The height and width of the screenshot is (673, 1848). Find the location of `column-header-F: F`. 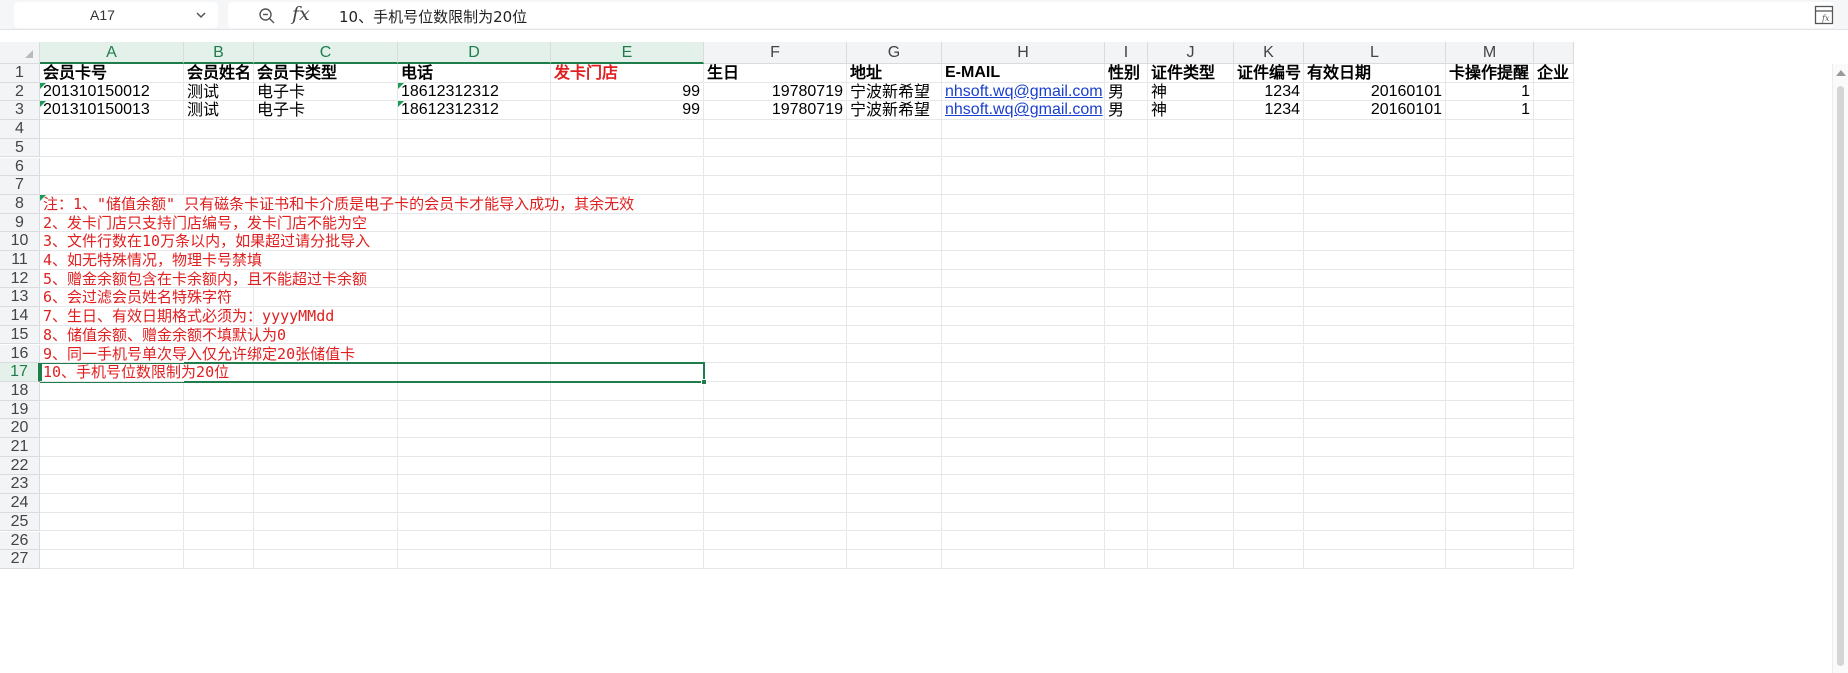

column-header-F: F is located at coordinates (775, 53).